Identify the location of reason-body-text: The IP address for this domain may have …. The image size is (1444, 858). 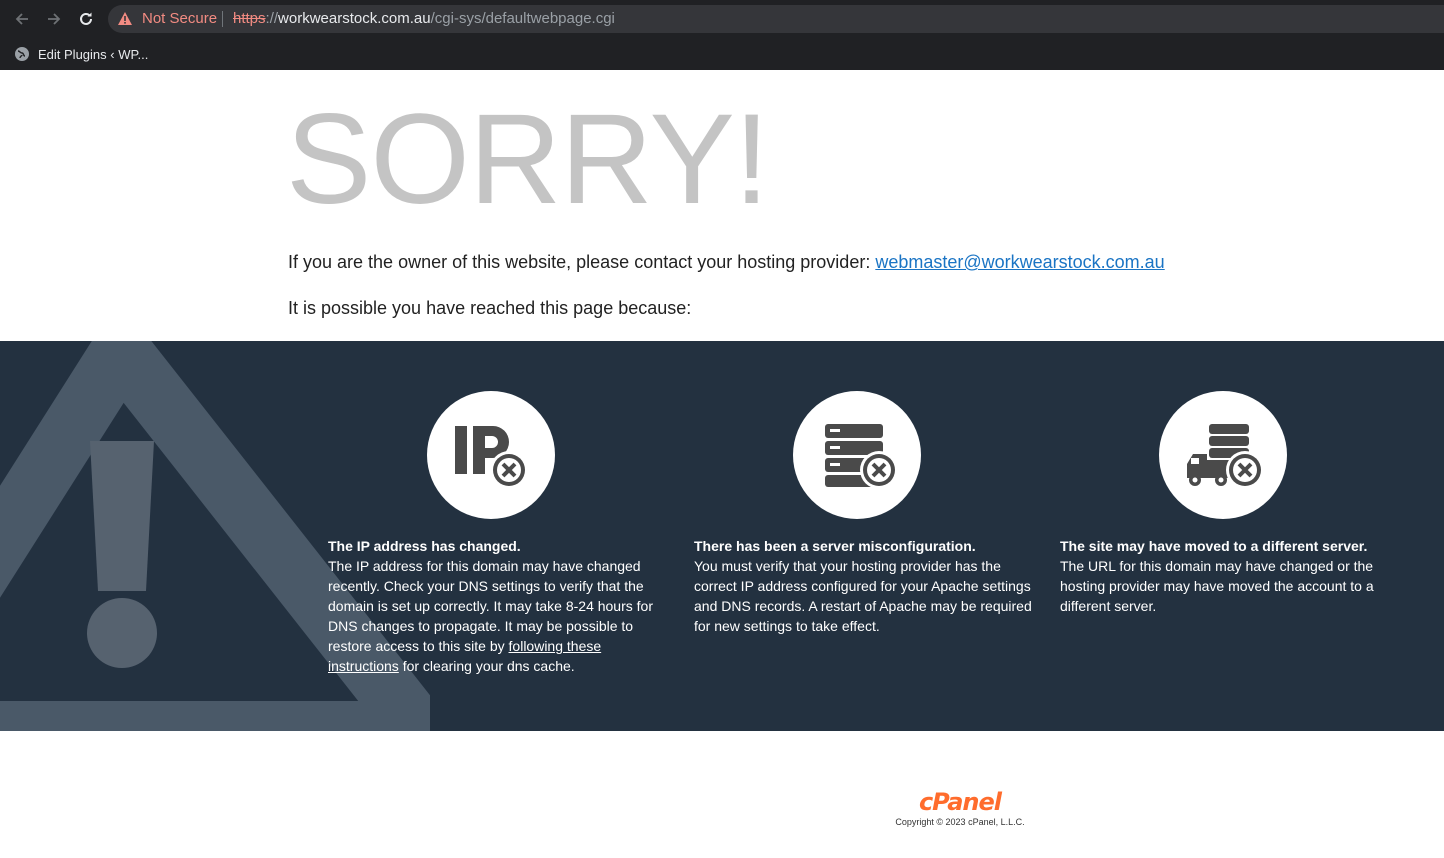
(490, 606).